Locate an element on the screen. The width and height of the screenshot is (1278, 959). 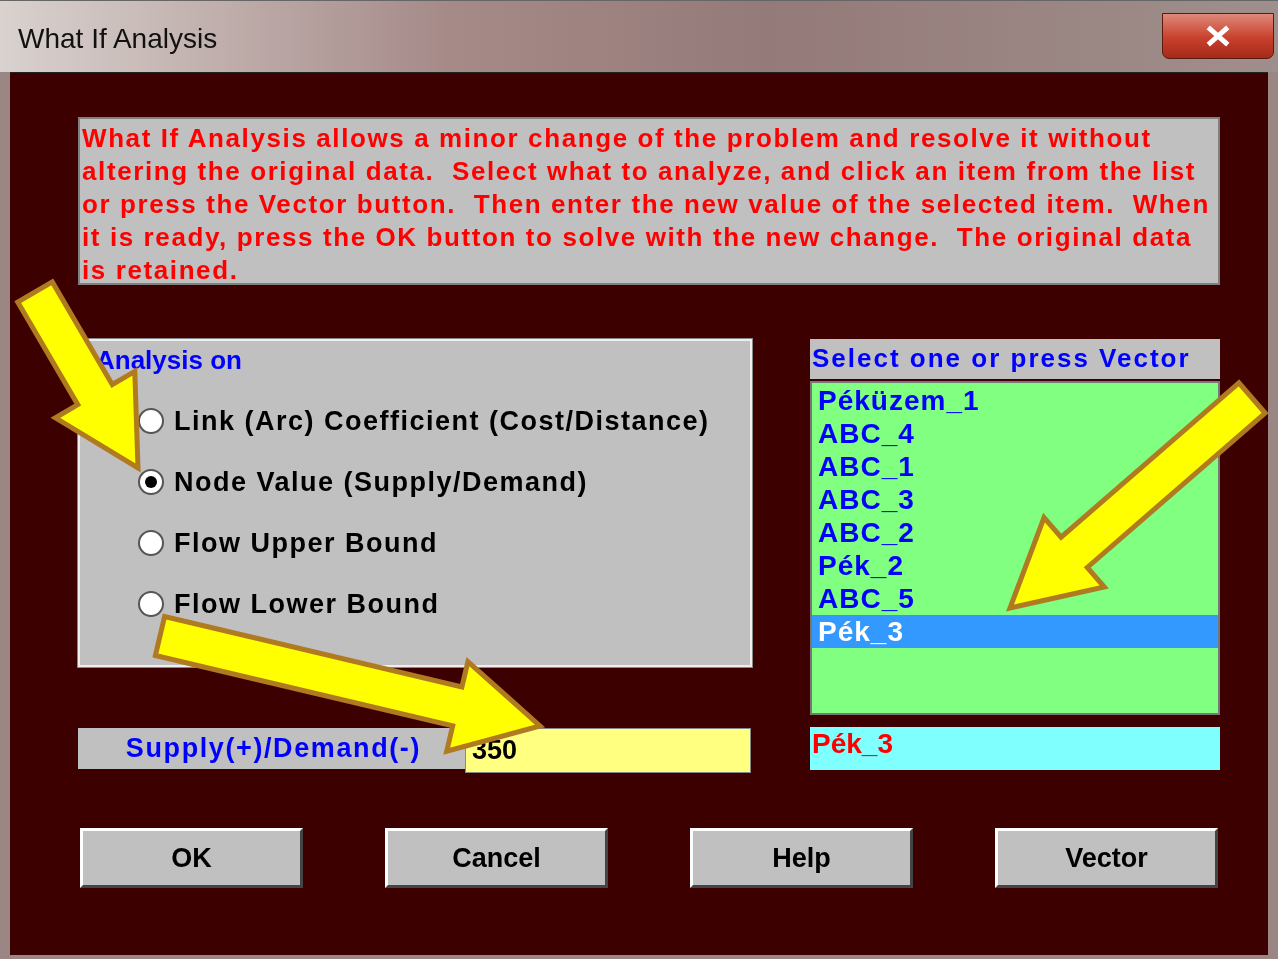
radio-label: Link (Arc) Coefficient (Cost/Distance) is located at coordinates (442, 421).